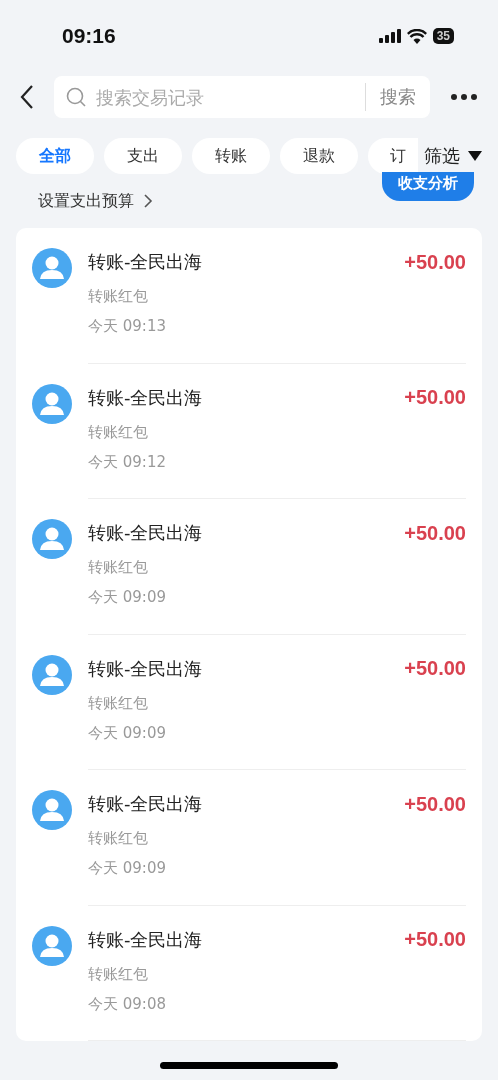  Describe the element at coordinates (475, 156) in the screenshot. I see `caret-icon` at that location.